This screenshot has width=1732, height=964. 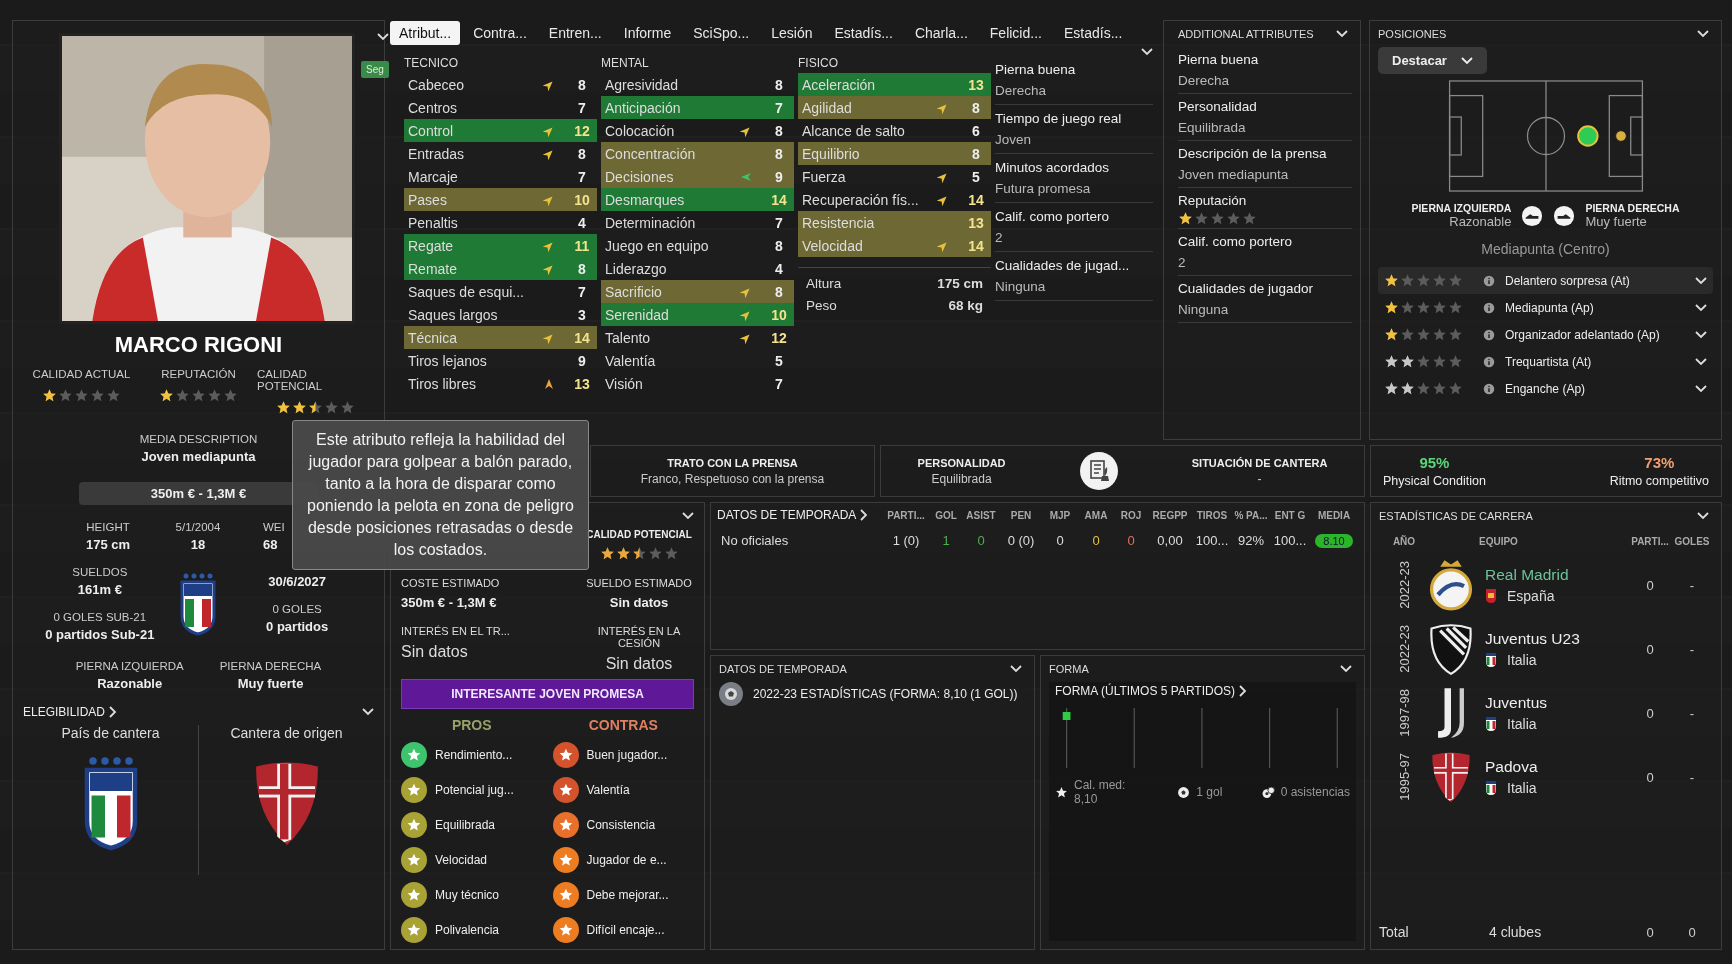 I want to click on role-row: Mediapunta (Ap), so click(x=1545, y=307).